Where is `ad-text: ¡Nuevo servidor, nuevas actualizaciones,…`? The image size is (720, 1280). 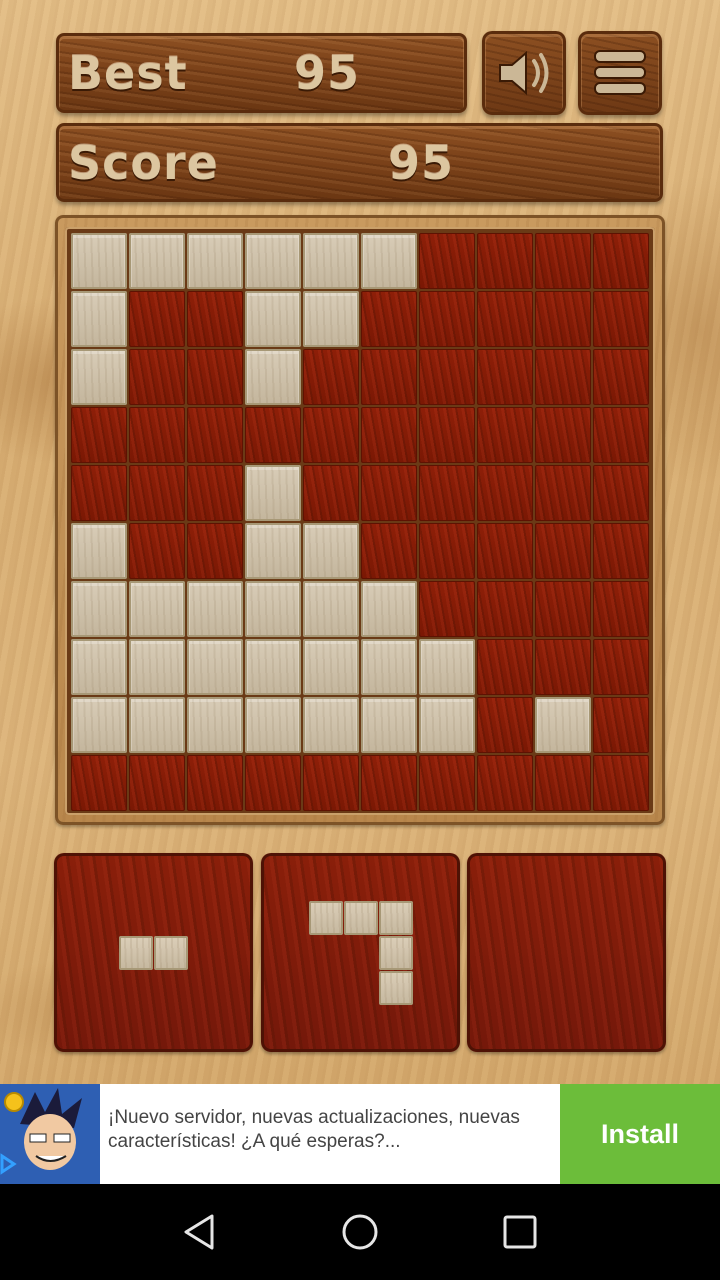
ad-text: ¡Nuevo servidor, nuevas actualizaciones,… is located at coordinates (328, 1130).